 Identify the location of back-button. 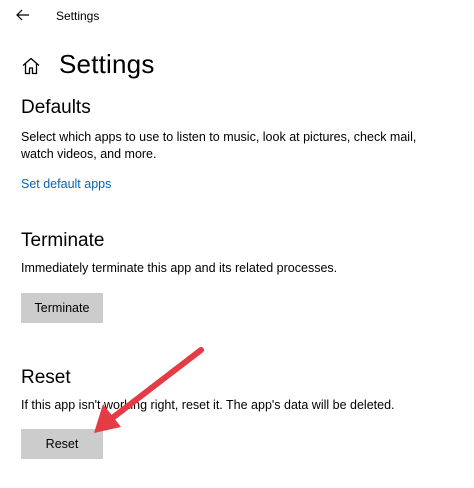
(23, 15).